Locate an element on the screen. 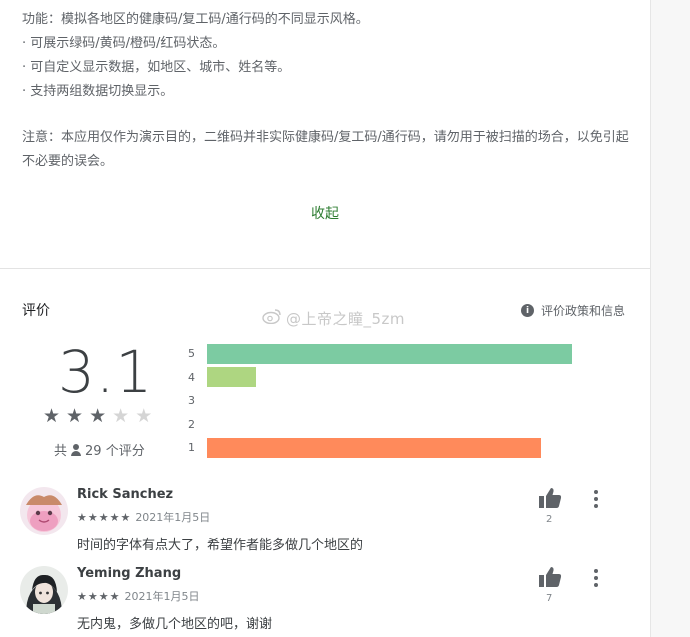 The height and width of the screenshot is (637, 690). rating-histogram: 5 4 3 2 1 is located at coordinates (398, 401).